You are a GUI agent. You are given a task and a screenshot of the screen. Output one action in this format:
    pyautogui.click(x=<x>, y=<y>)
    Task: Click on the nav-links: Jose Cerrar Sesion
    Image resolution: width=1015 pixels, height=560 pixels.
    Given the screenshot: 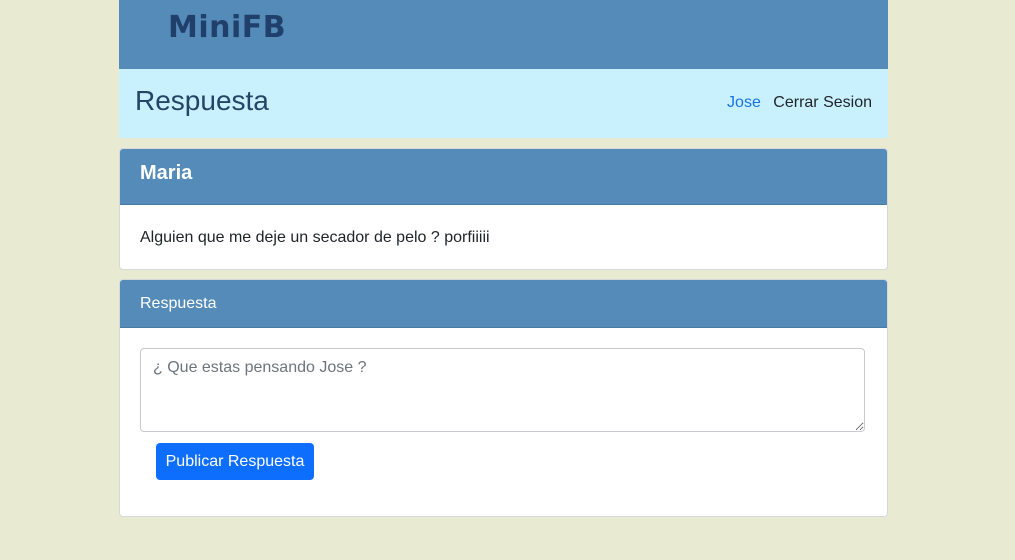 What is the action you would take?
    pyautogui.click(x=799, y=103)
    